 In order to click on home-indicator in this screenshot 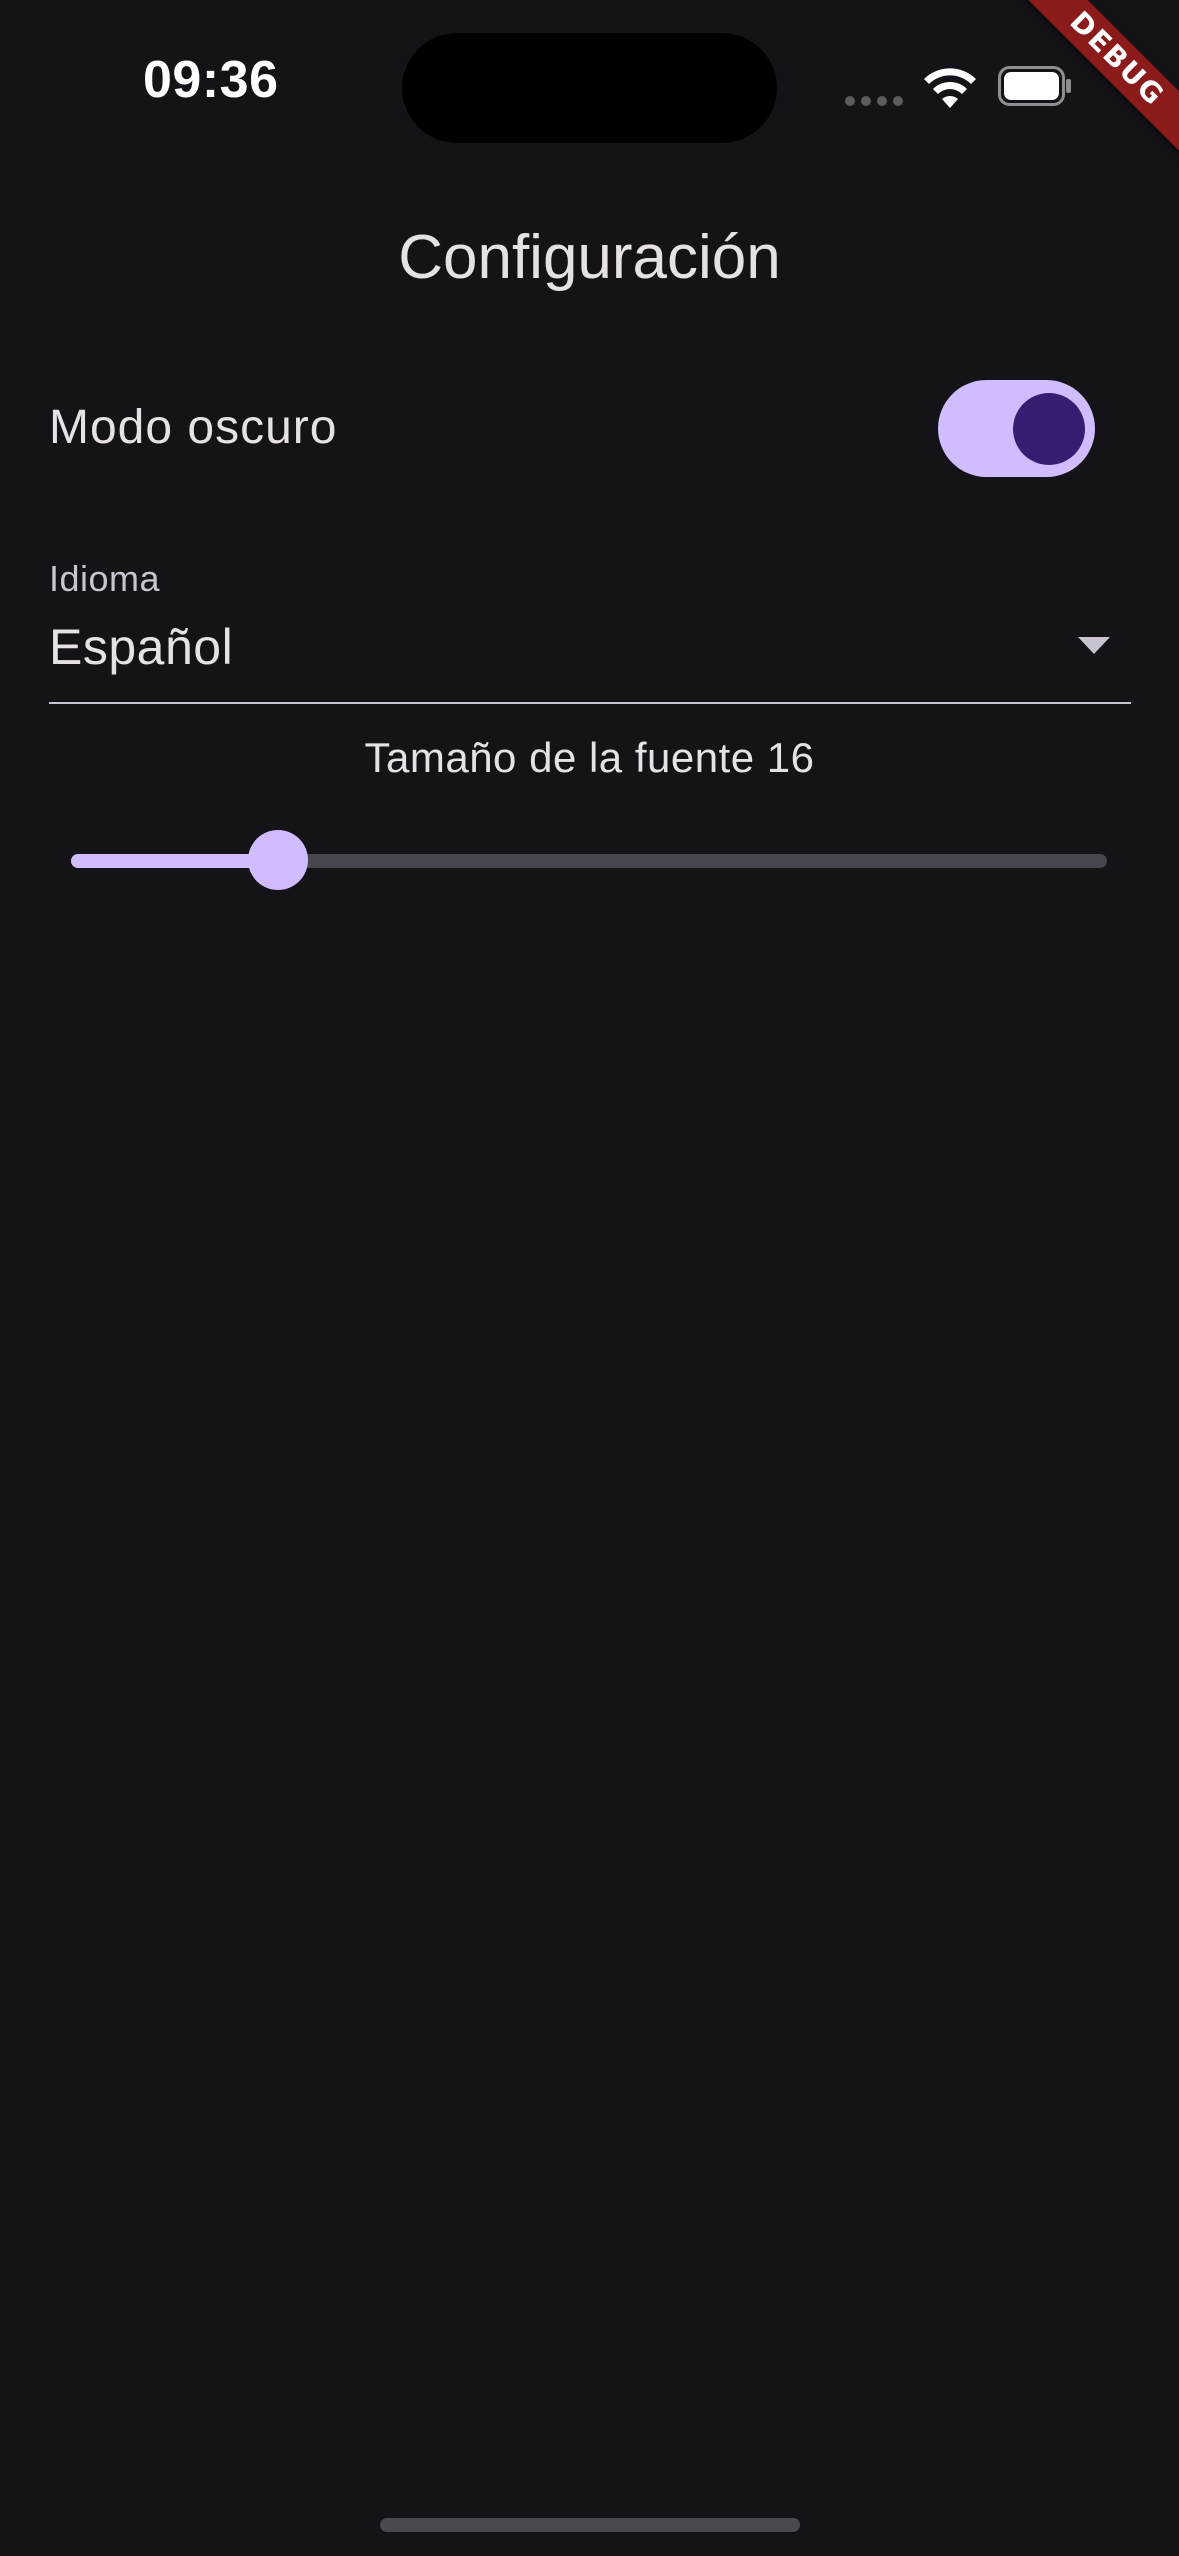, I will do `click(590, 2525)`.